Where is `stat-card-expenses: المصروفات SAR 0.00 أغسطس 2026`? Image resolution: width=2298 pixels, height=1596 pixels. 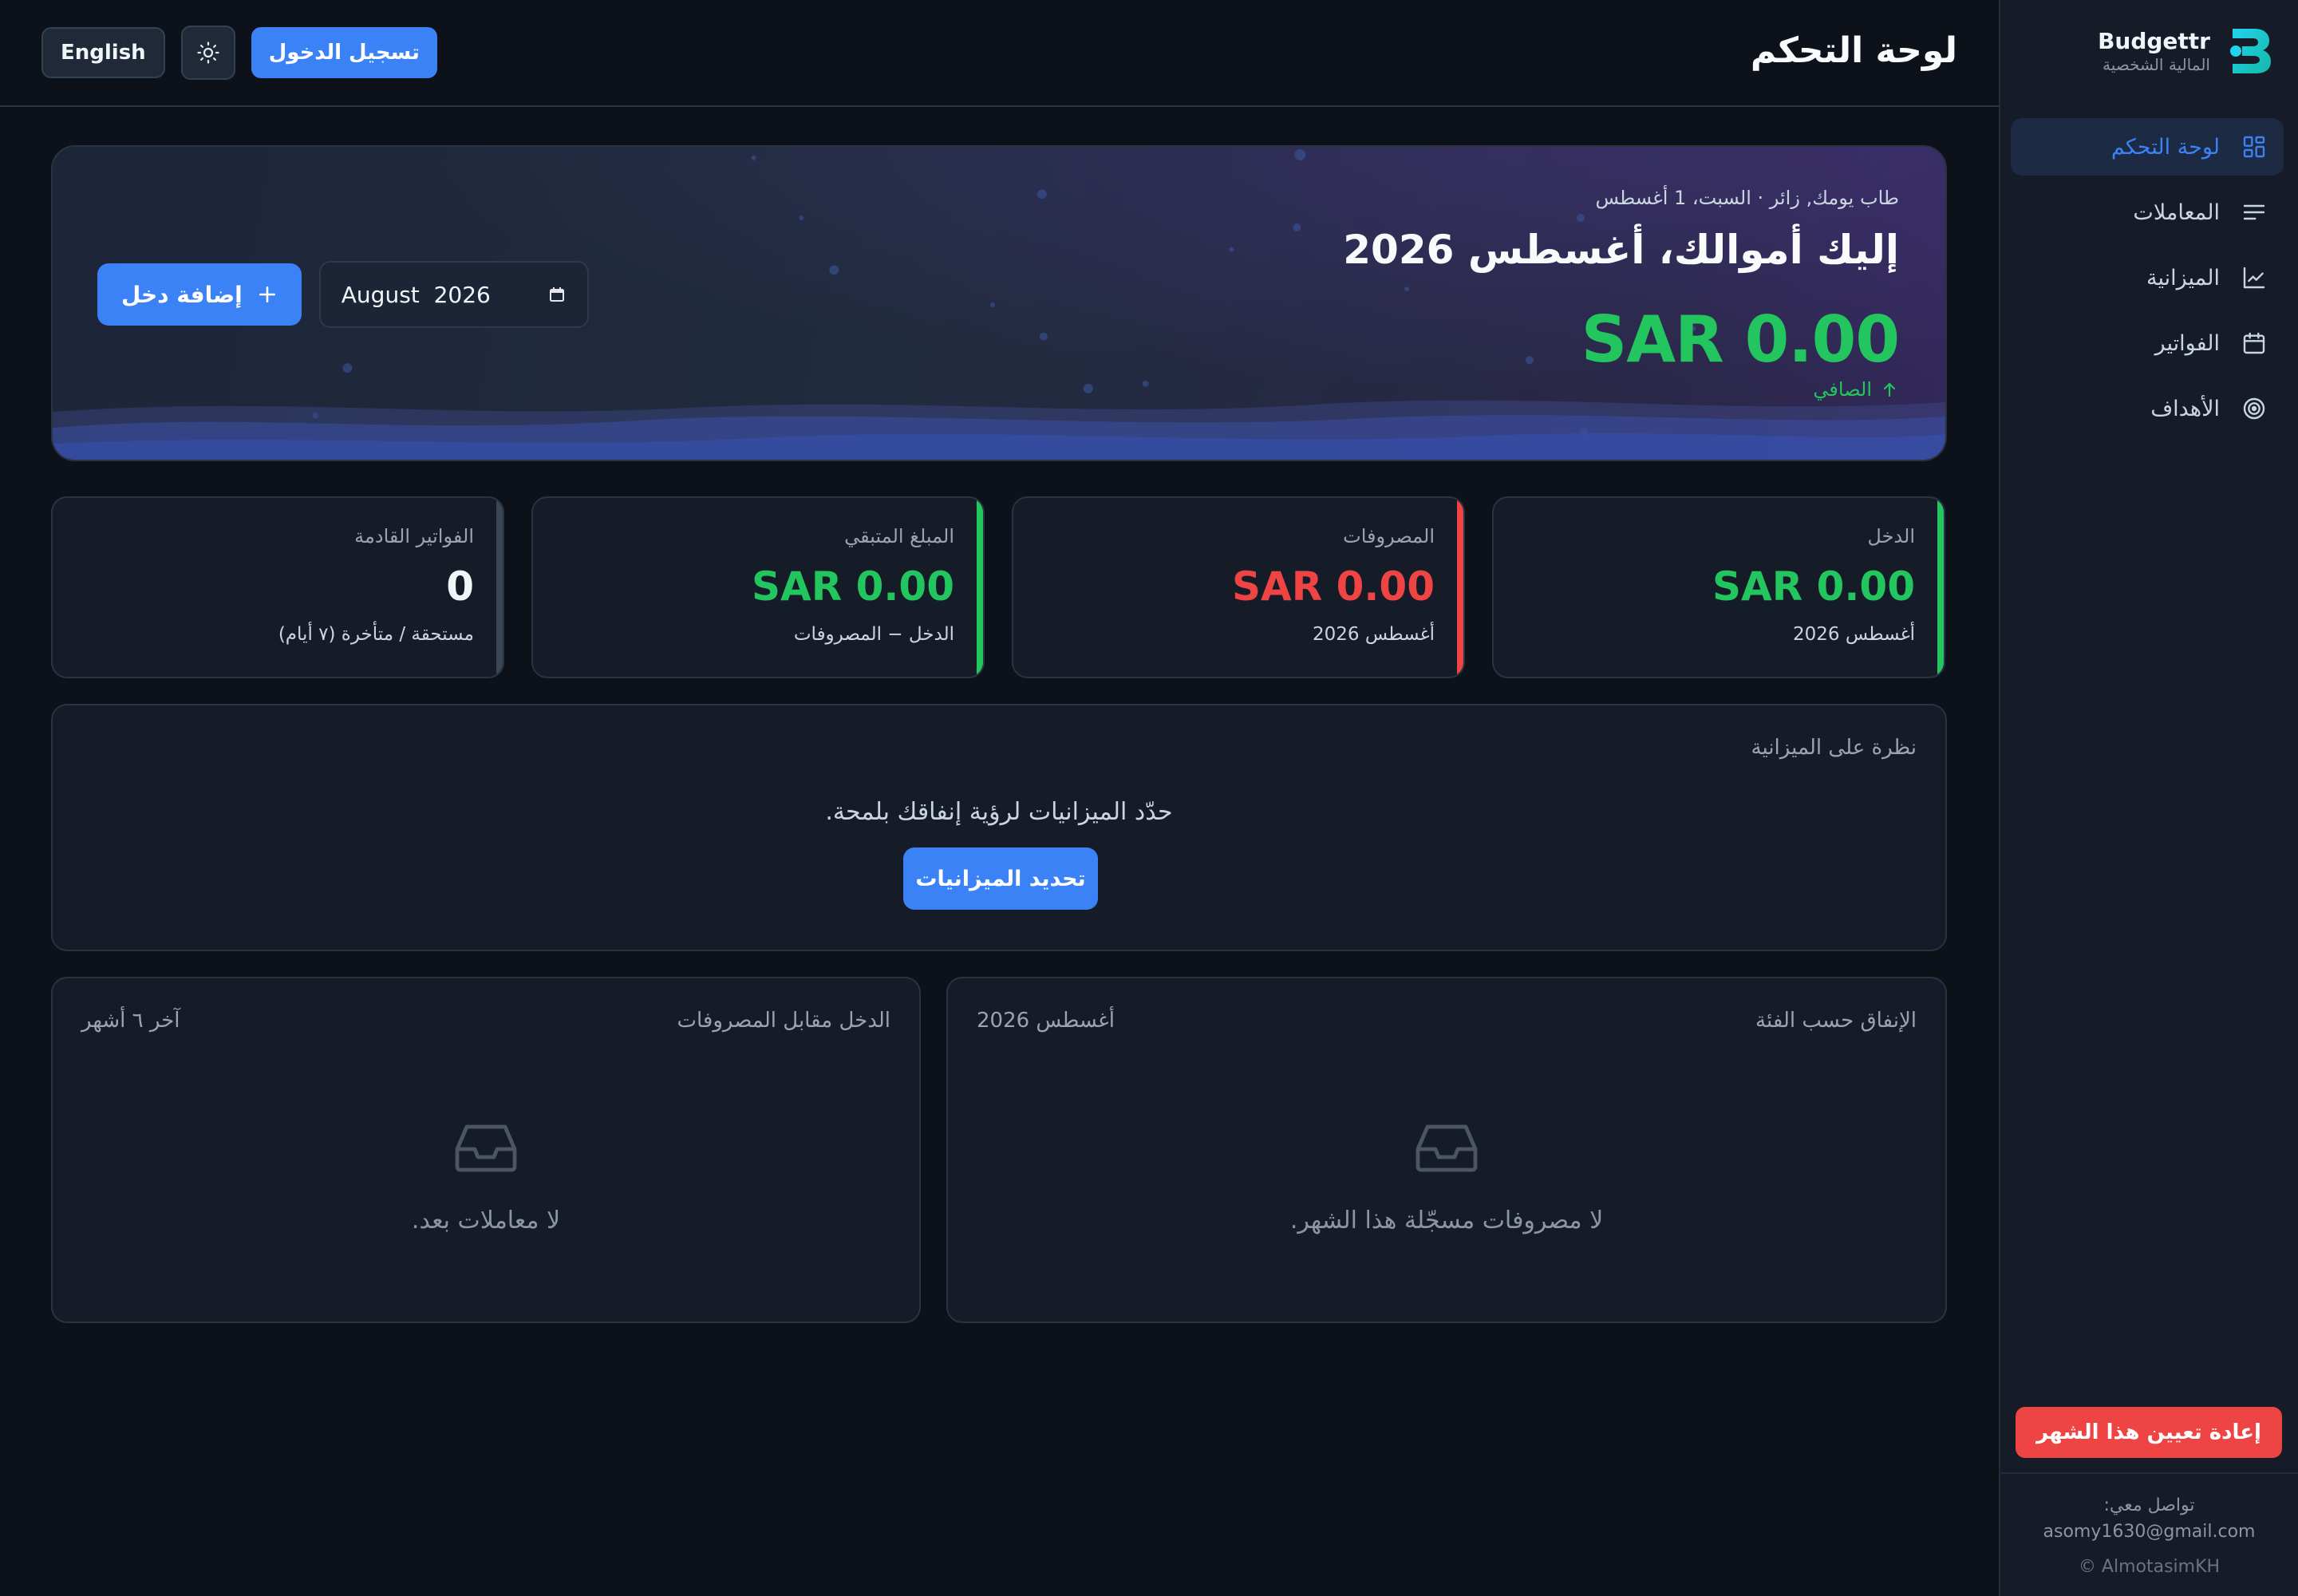 stat-card-expenses: المصروفات SAR 0.00 أغسطس 2026 is located at coordinates (1239, 587).